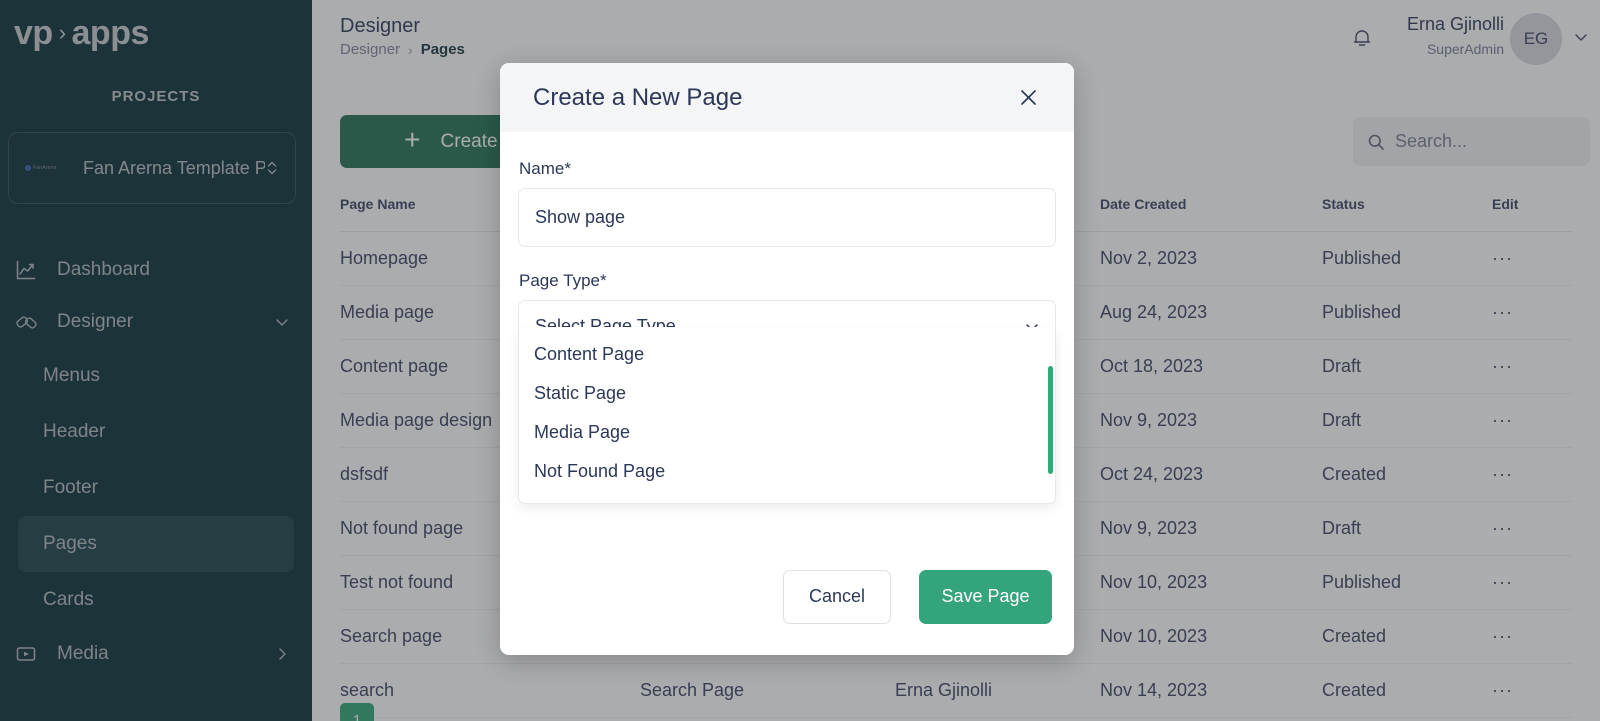 The image size is (1600, 721). I want to click on close-icon, so click(1028, 97).